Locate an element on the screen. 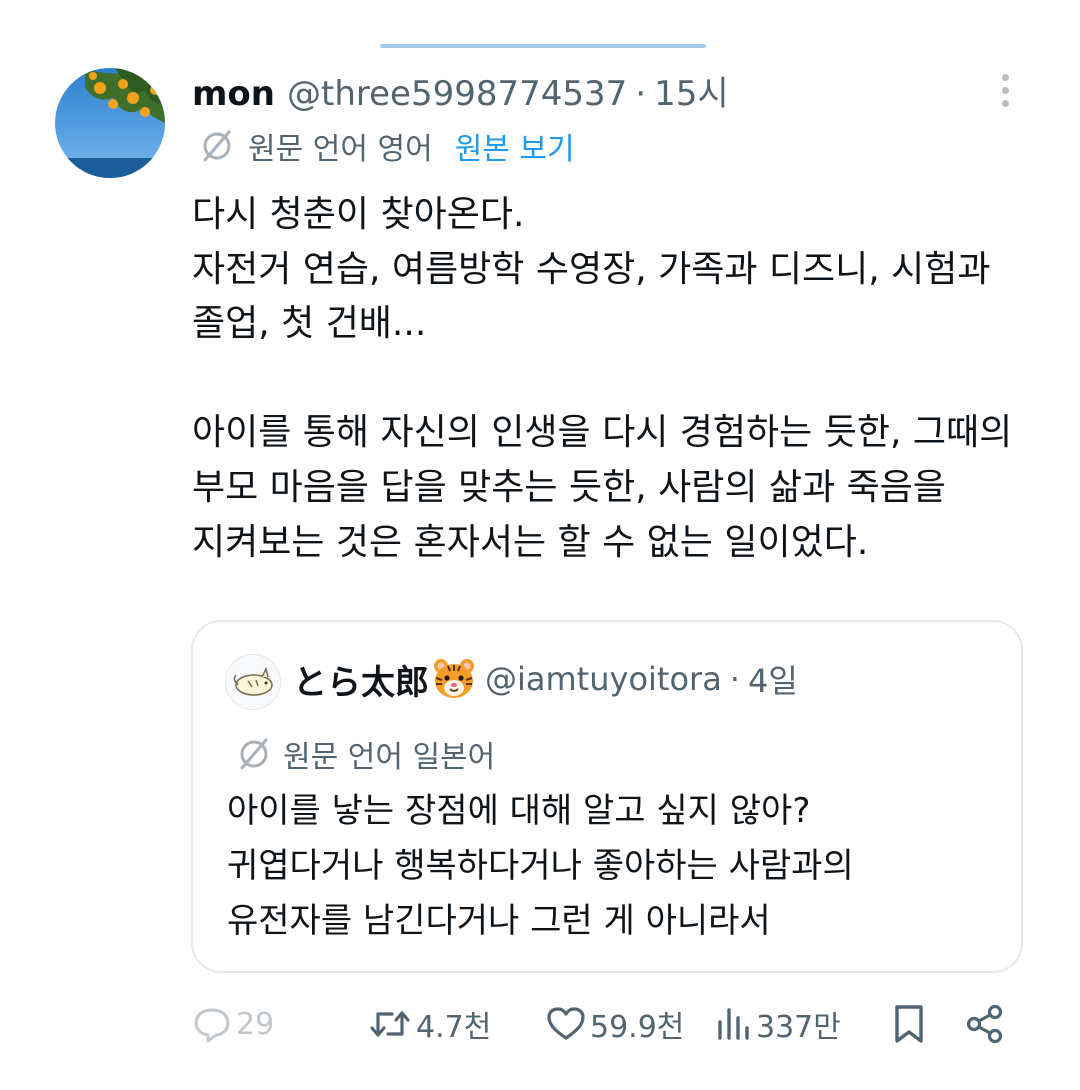  reply-icon is located at coordinates (212, 1025).